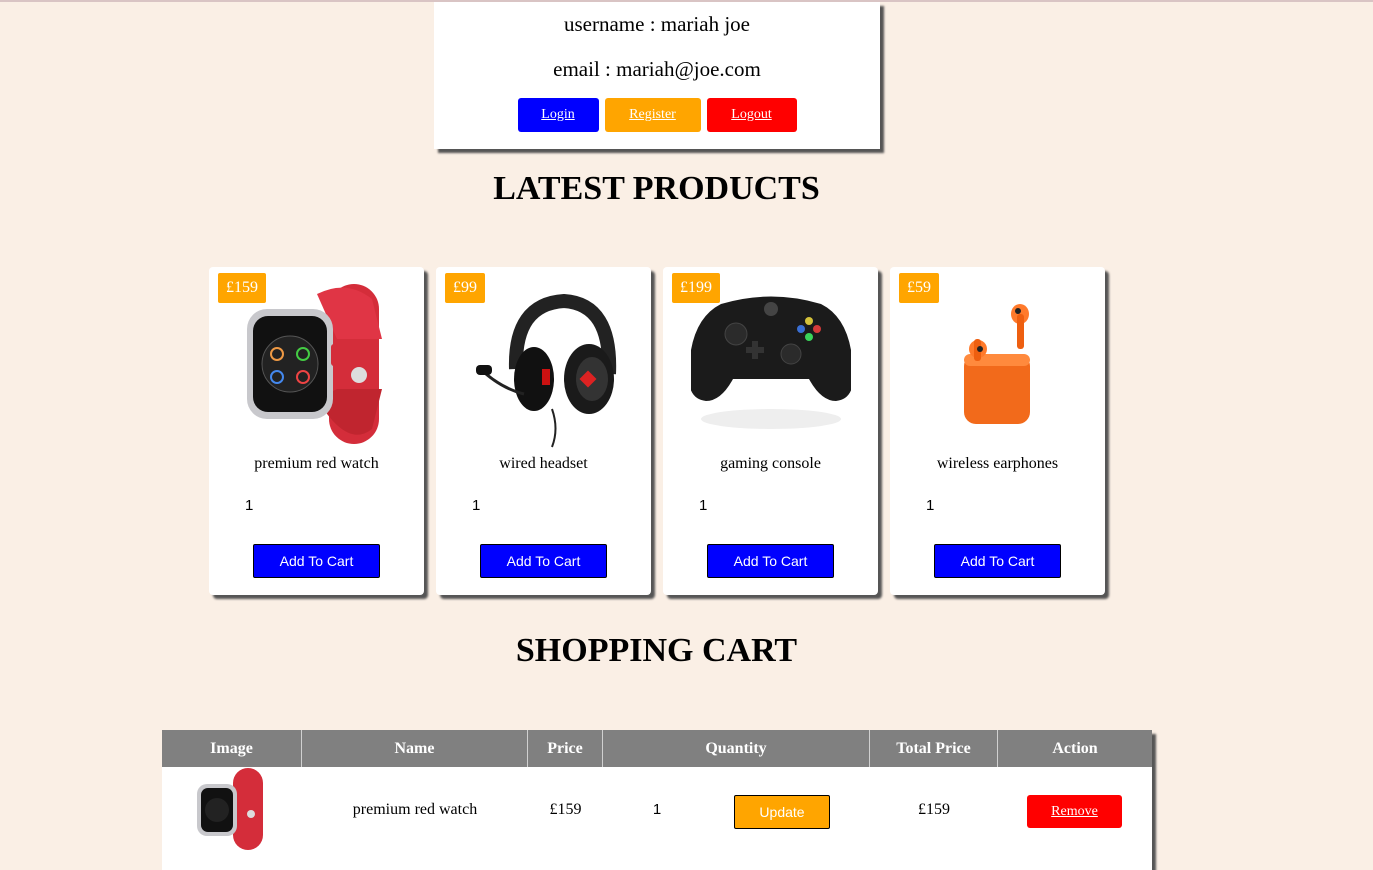  Describe the element at coordinates (1075, 748) in the screenshot. I see `column-header: Action` at that location.